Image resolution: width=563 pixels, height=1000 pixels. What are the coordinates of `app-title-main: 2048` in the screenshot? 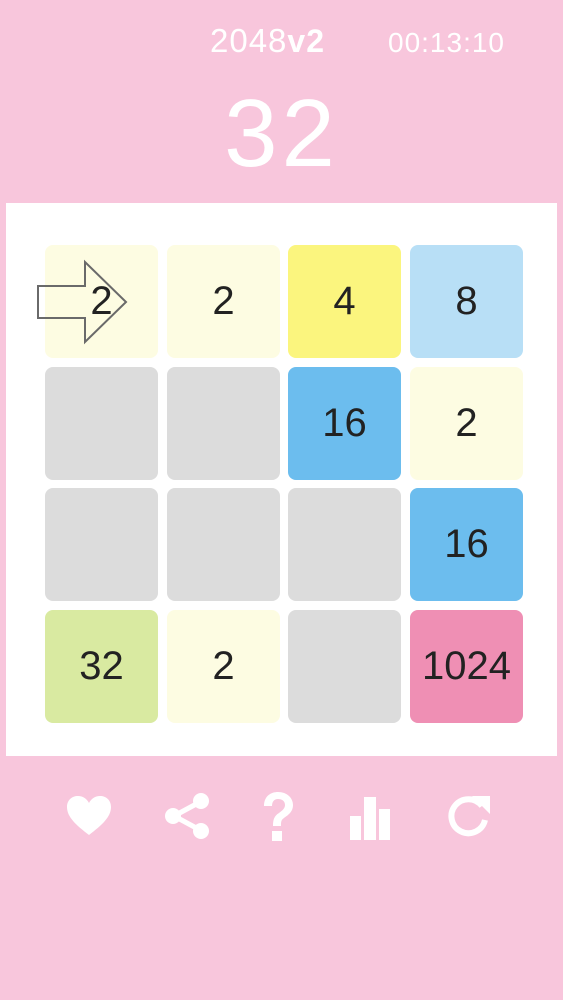 It's located at (249, 40).